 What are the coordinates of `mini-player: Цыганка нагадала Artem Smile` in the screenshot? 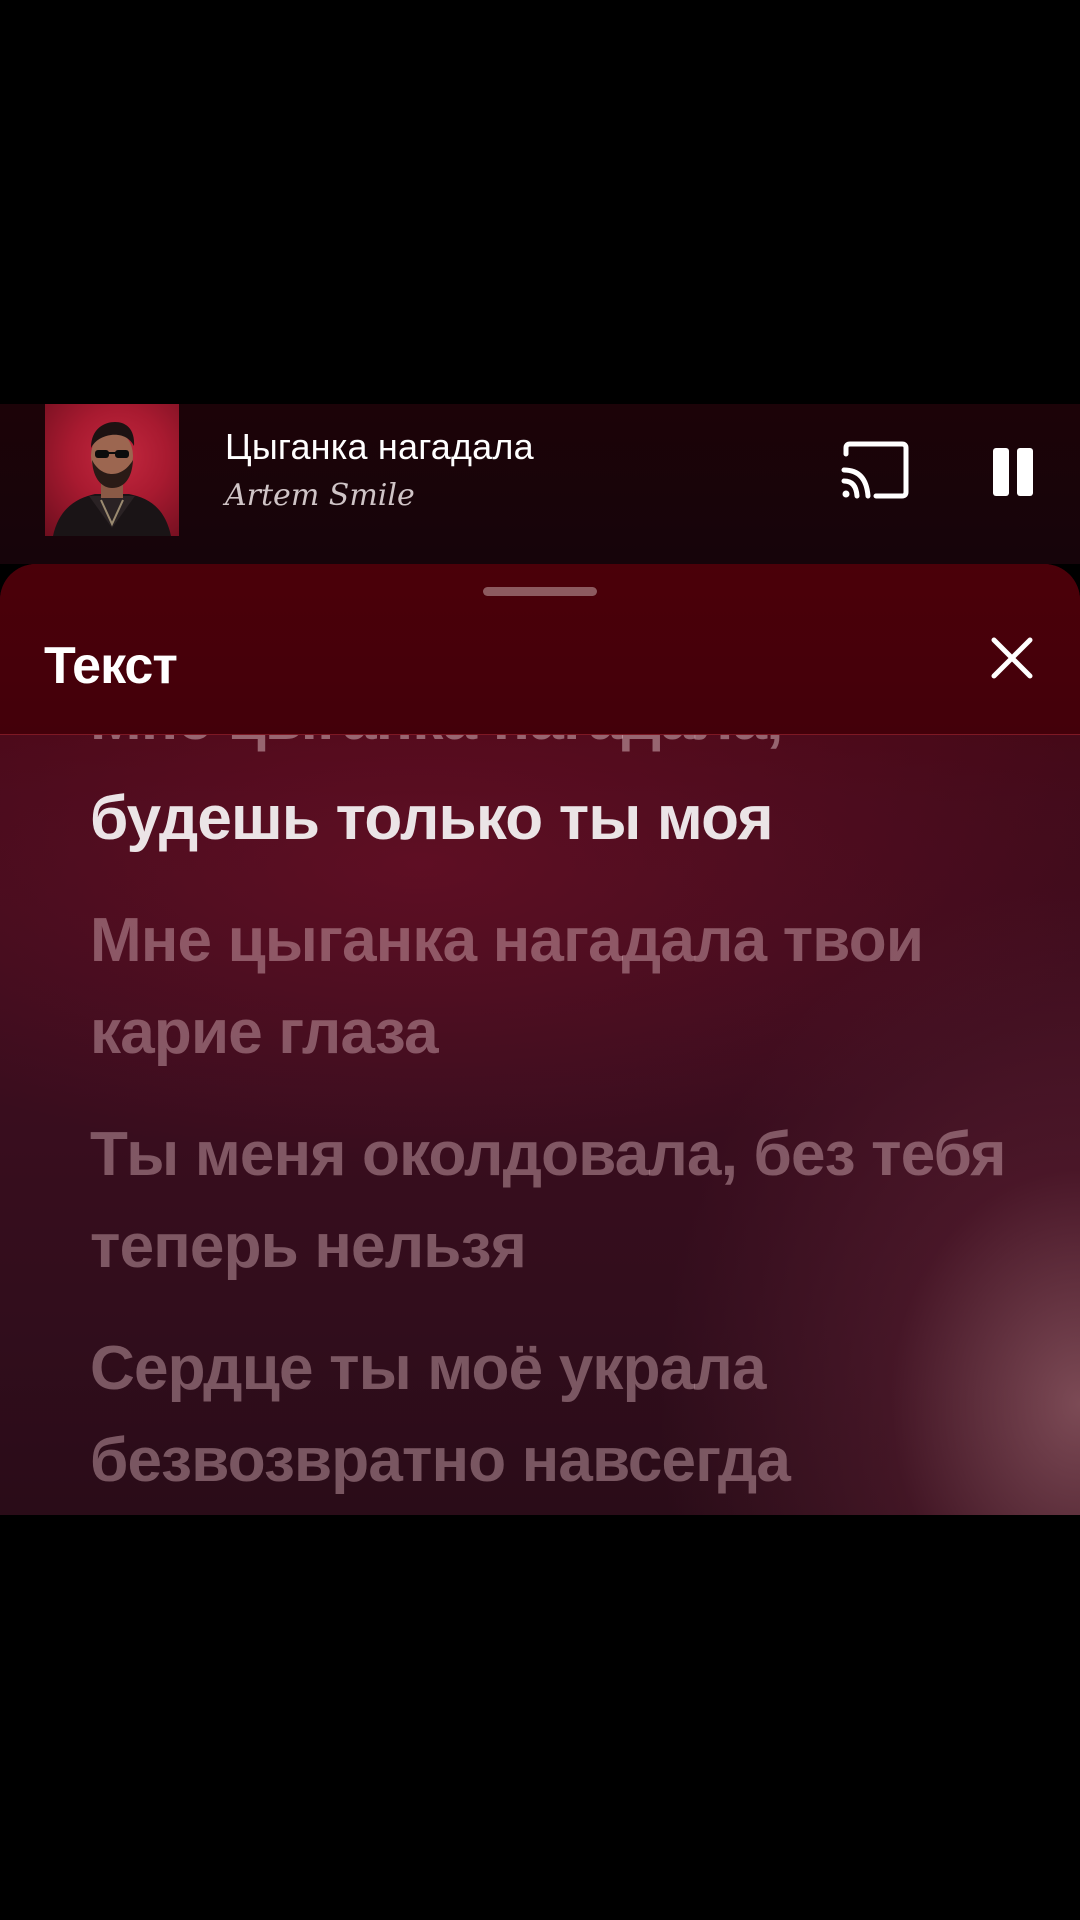 It's located at (540, 484).